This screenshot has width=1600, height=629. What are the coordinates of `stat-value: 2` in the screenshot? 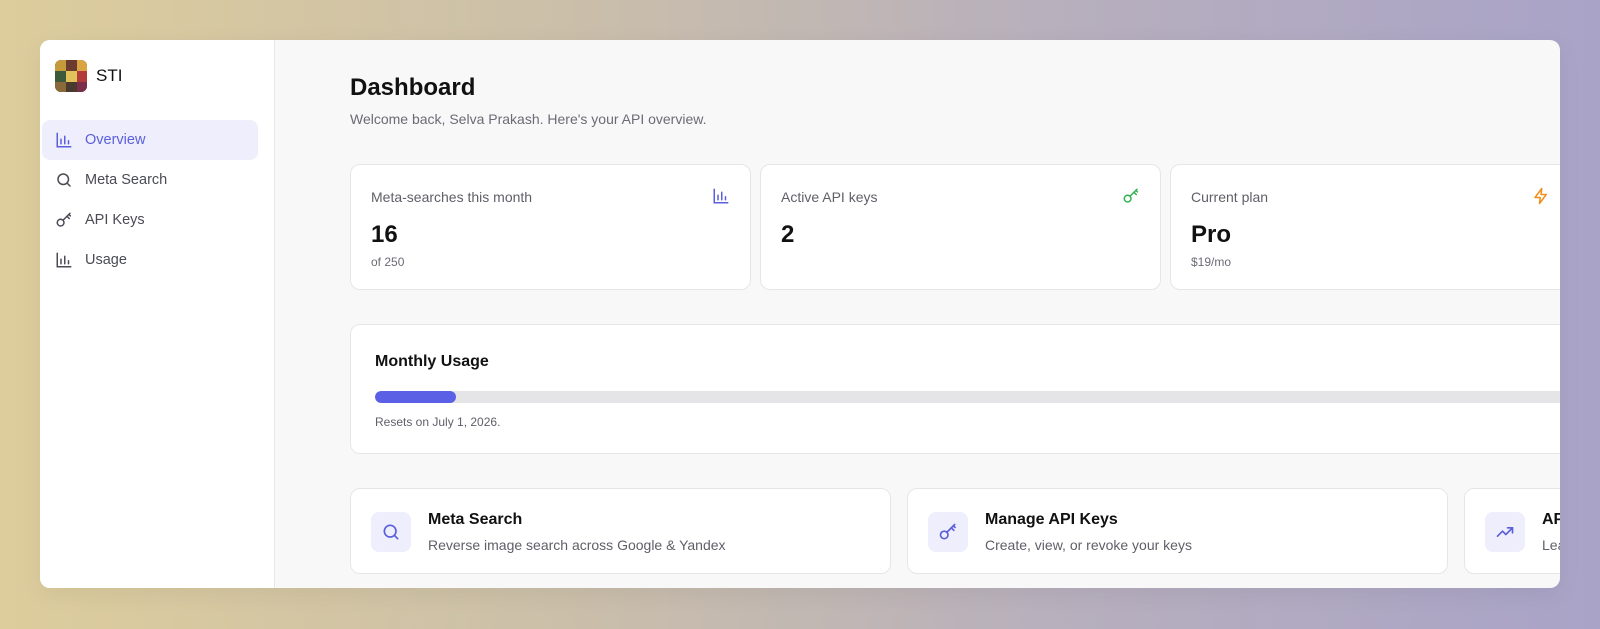 It's located at (788, 234).